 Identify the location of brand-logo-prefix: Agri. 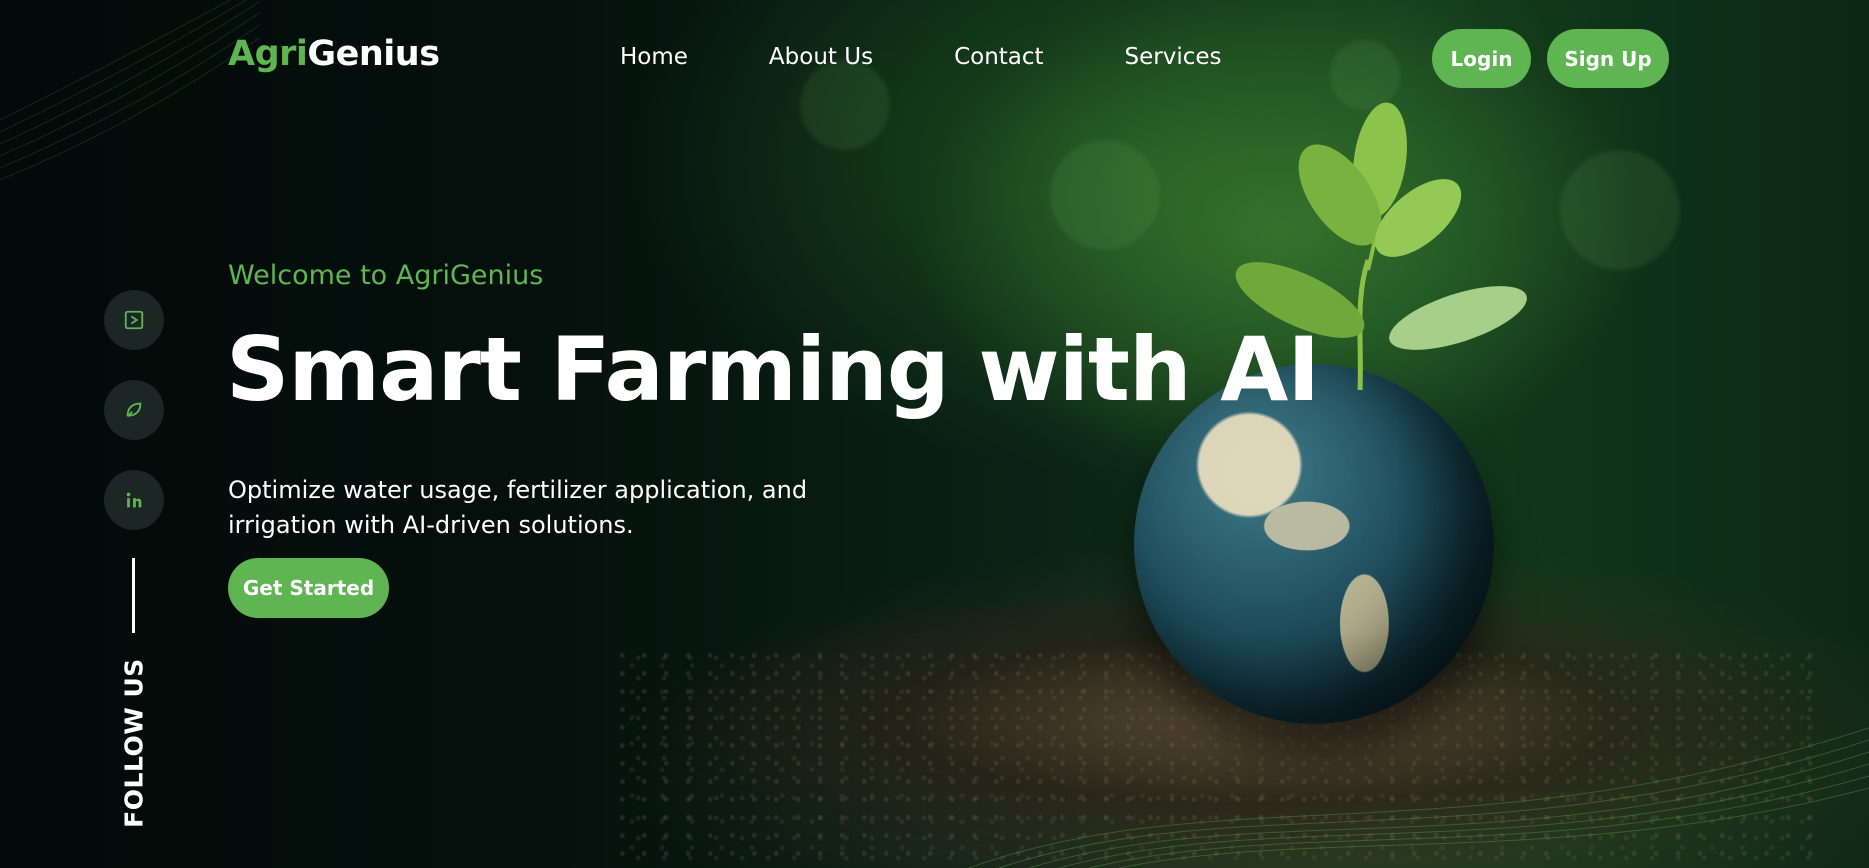
(268, 54).